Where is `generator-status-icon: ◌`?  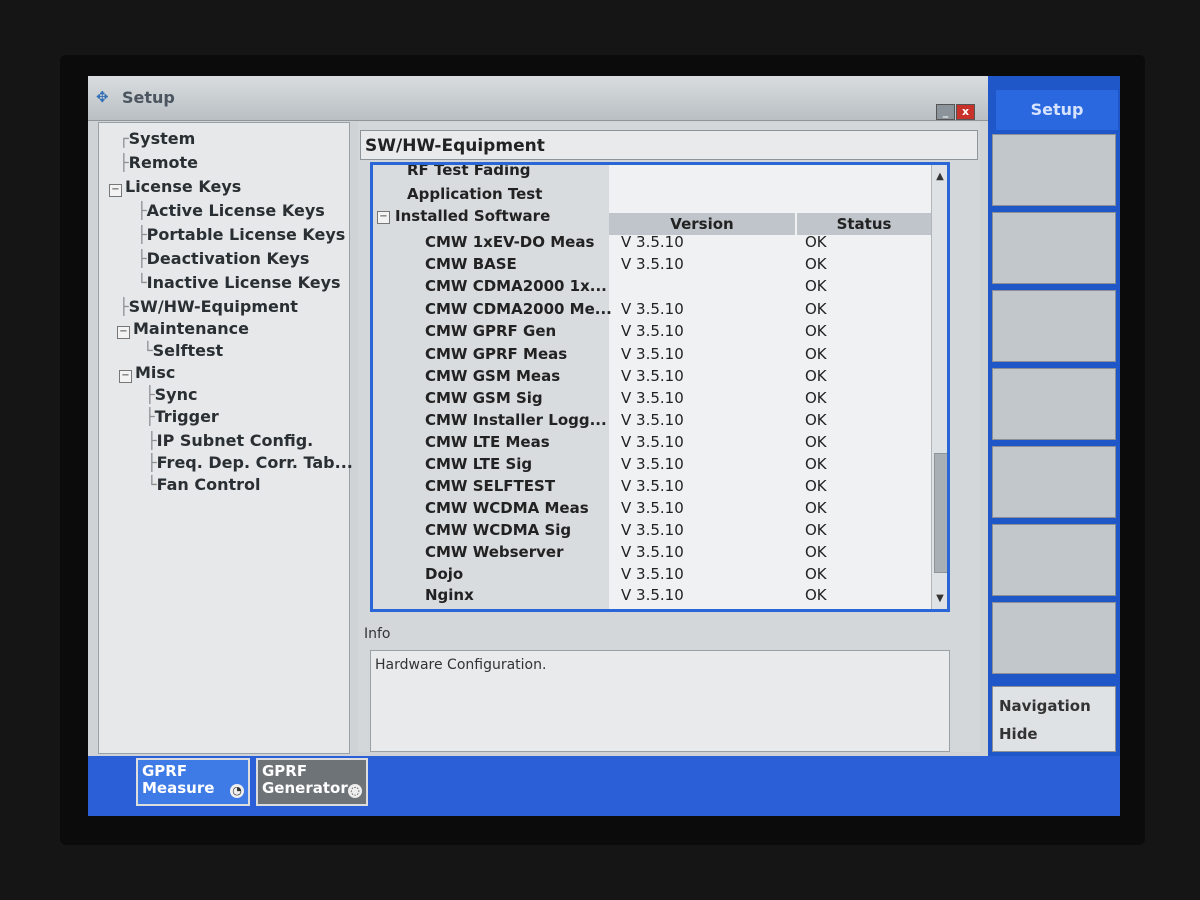 generator-status-icon: ◌ is located at coordinates (355, 791).